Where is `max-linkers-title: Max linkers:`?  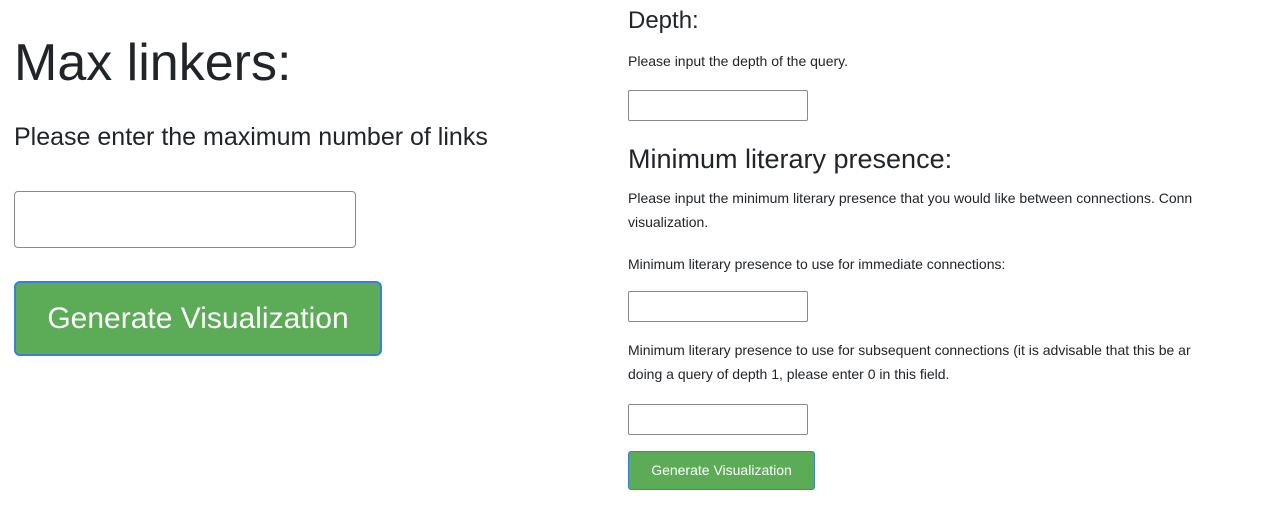 max-linkers-title: Max linkers: is located at coordinates (153, 63).